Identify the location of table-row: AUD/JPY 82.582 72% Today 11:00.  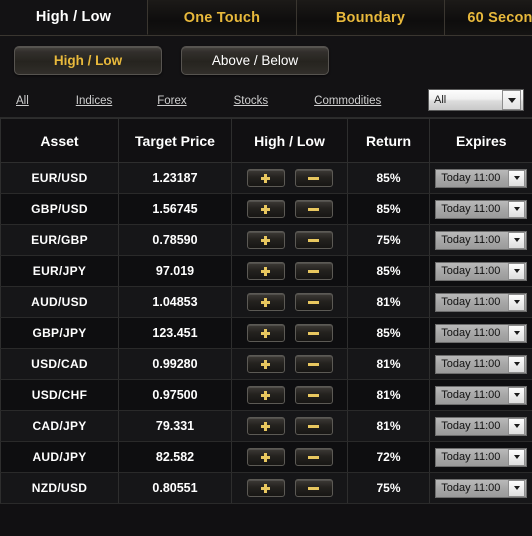
(266, 457).